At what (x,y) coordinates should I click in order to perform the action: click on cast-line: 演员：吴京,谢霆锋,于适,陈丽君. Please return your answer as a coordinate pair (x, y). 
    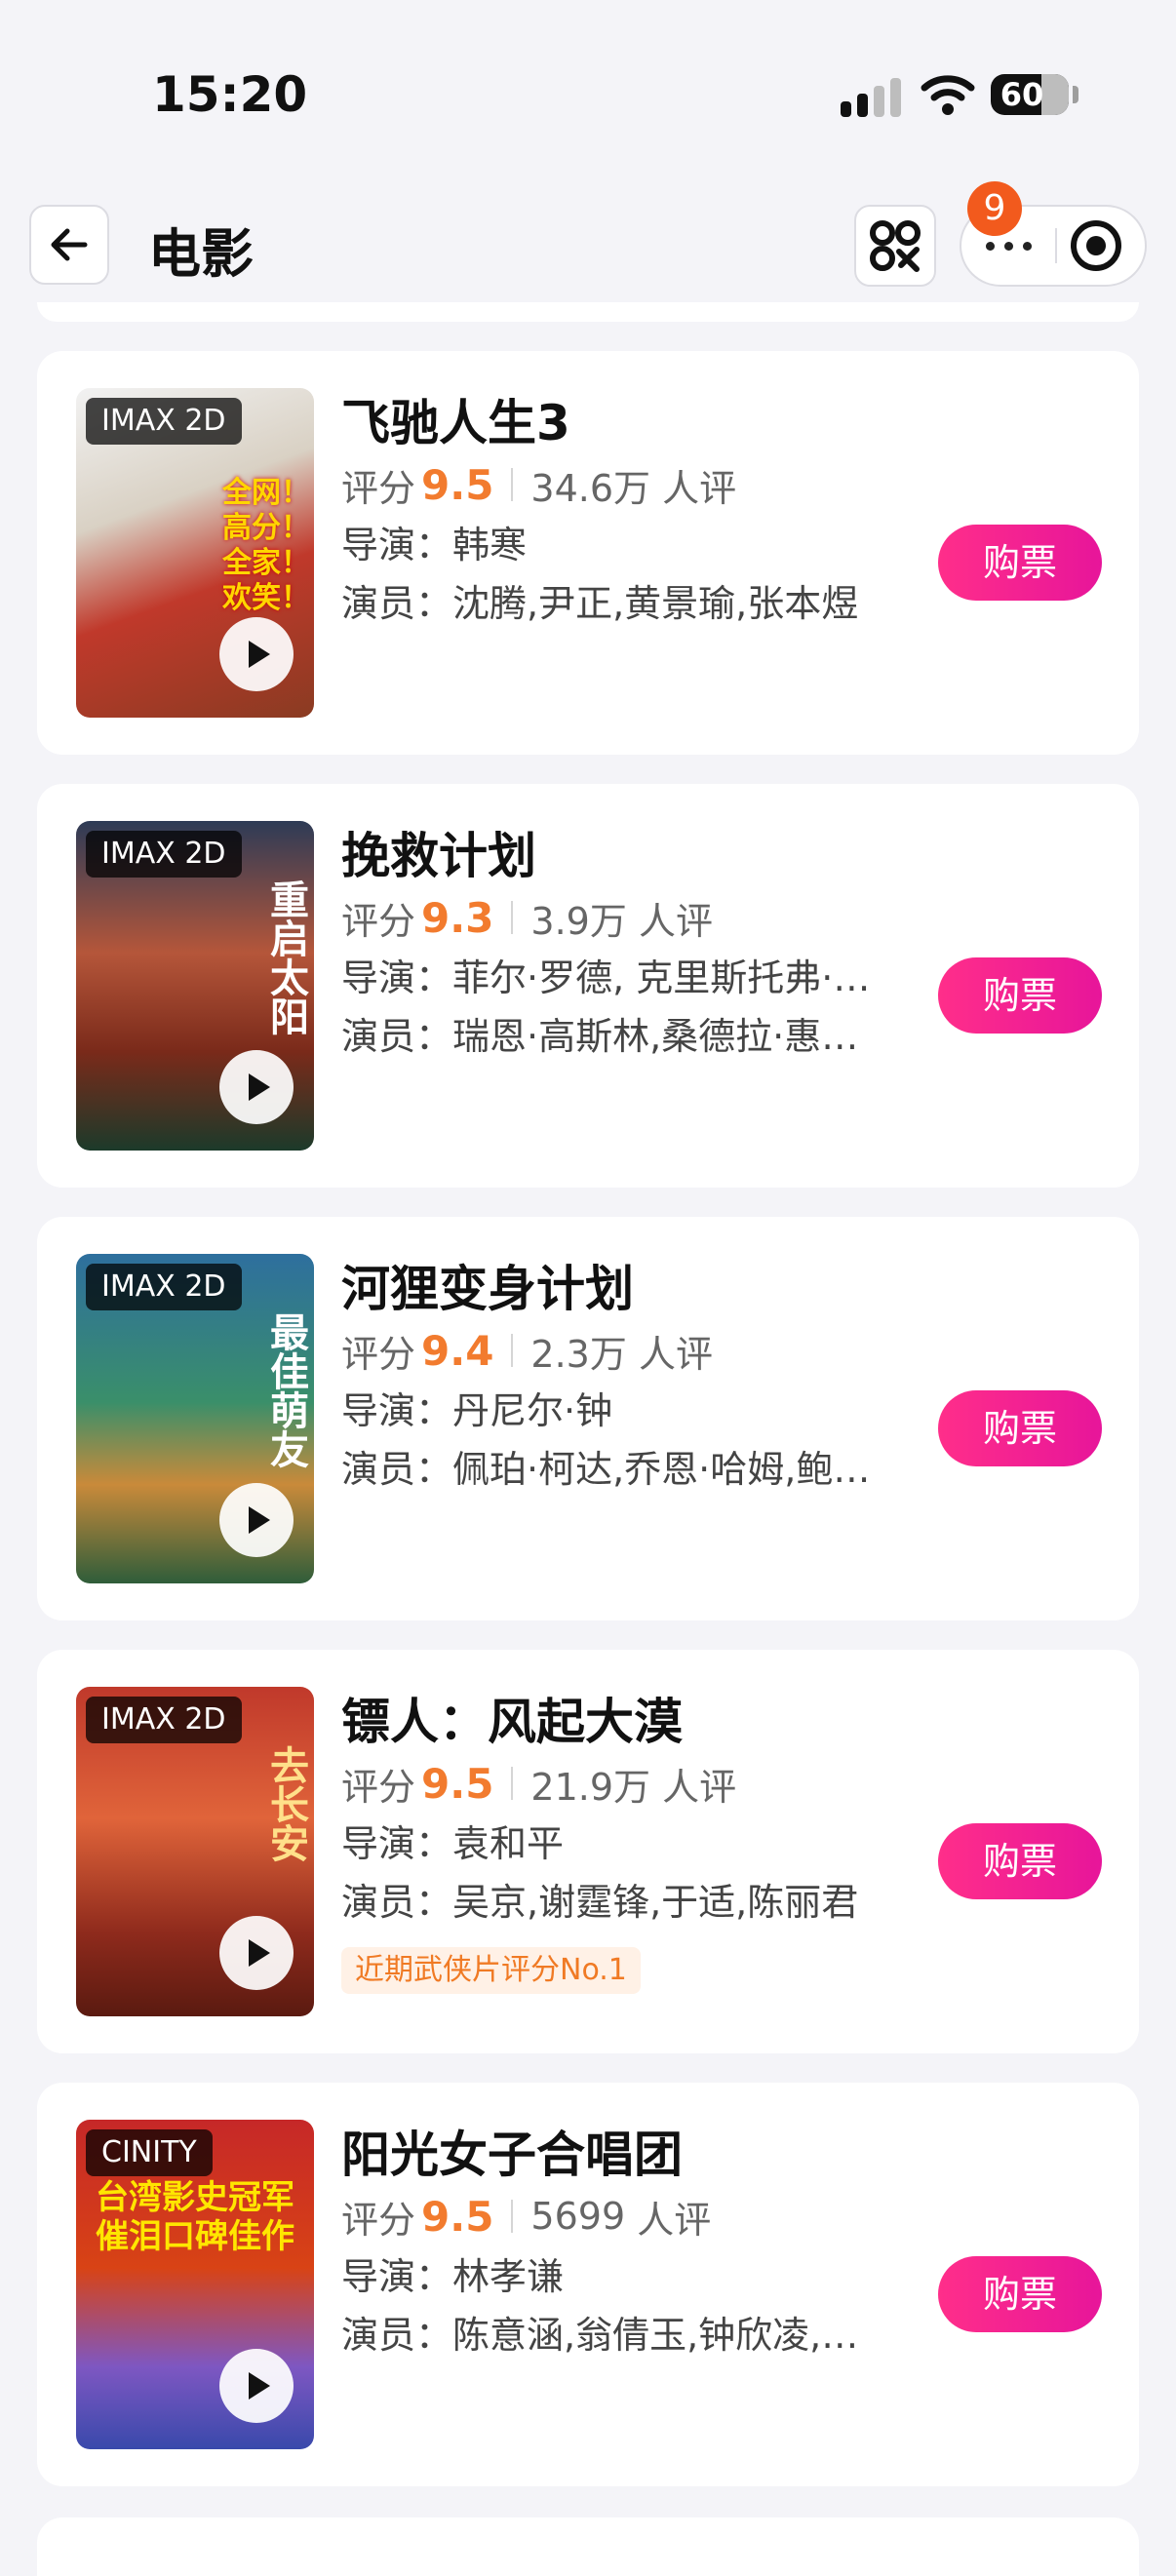
    Looking at the image, I should click on (600, 1902).